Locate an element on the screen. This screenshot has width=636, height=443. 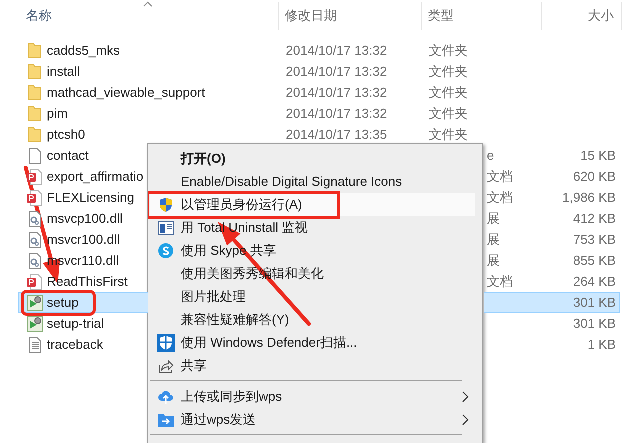
file-name: FLEXLicensing is located at coordinates (90, 197).